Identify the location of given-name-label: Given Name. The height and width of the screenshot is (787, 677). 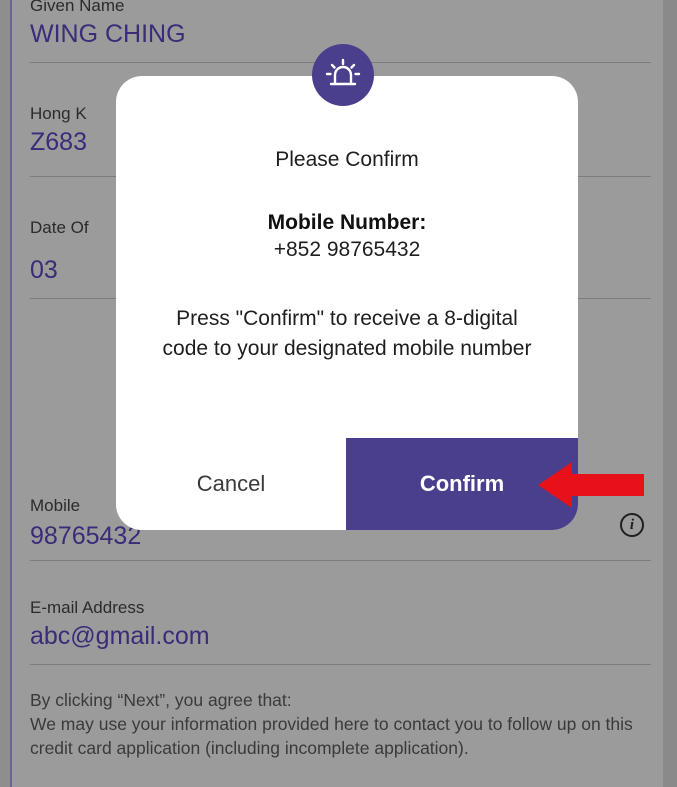
(77, 7).